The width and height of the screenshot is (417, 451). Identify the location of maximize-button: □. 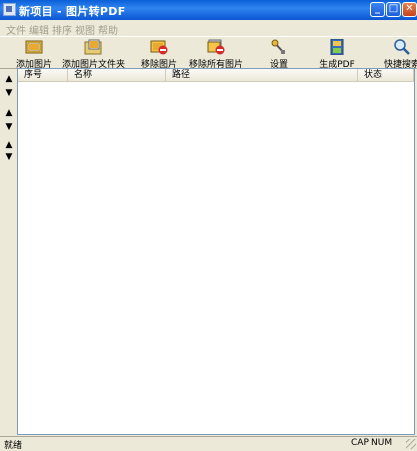
(393, 9).